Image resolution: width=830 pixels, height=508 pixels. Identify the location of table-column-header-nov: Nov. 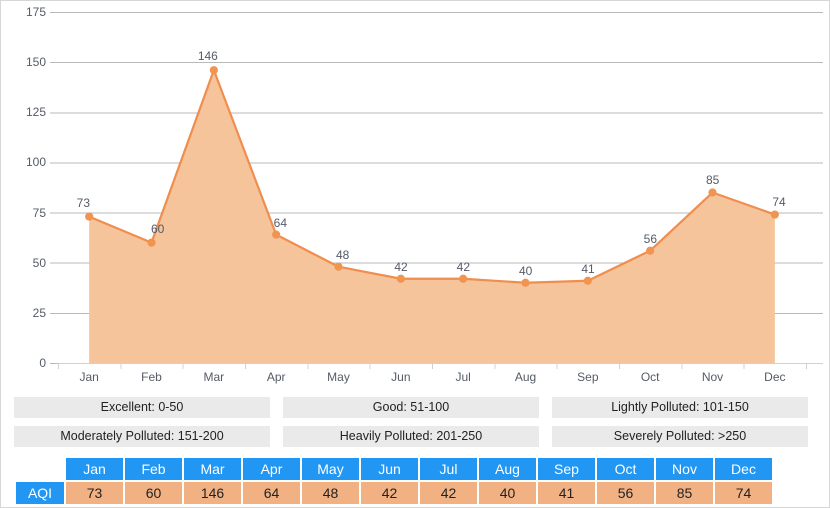
(684, 469).